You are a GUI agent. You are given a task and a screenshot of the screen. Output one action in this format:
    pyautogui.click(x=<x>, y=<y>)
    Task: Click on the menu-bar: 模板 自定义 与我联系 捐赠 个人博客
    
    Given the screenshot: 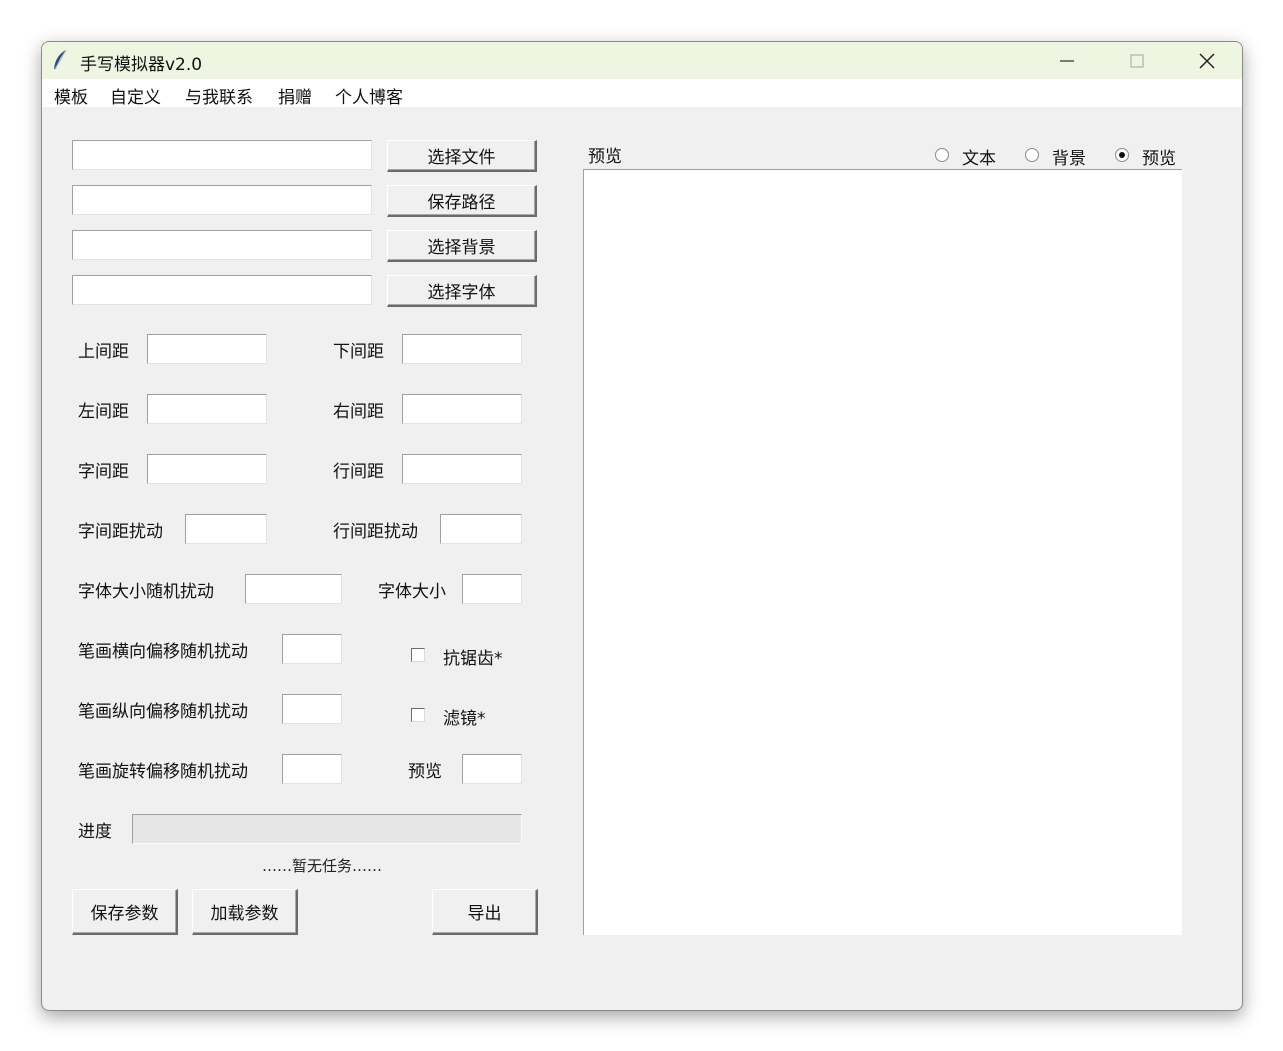 What is the action you would take?
    pyautogui.click(x=642, y=93)
    